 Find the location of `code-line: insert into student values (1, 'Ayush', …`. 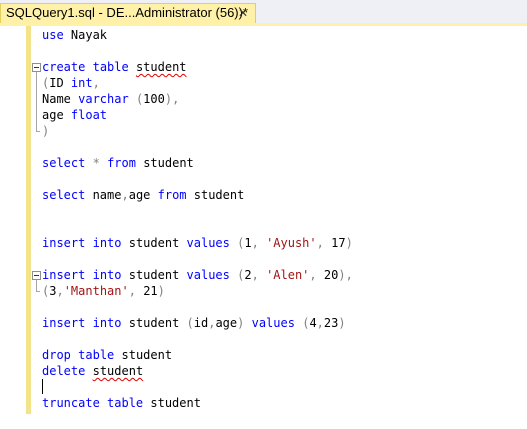

code-line: insert into student values (1, 'Ayush', … is located at coordinates (197, 243).